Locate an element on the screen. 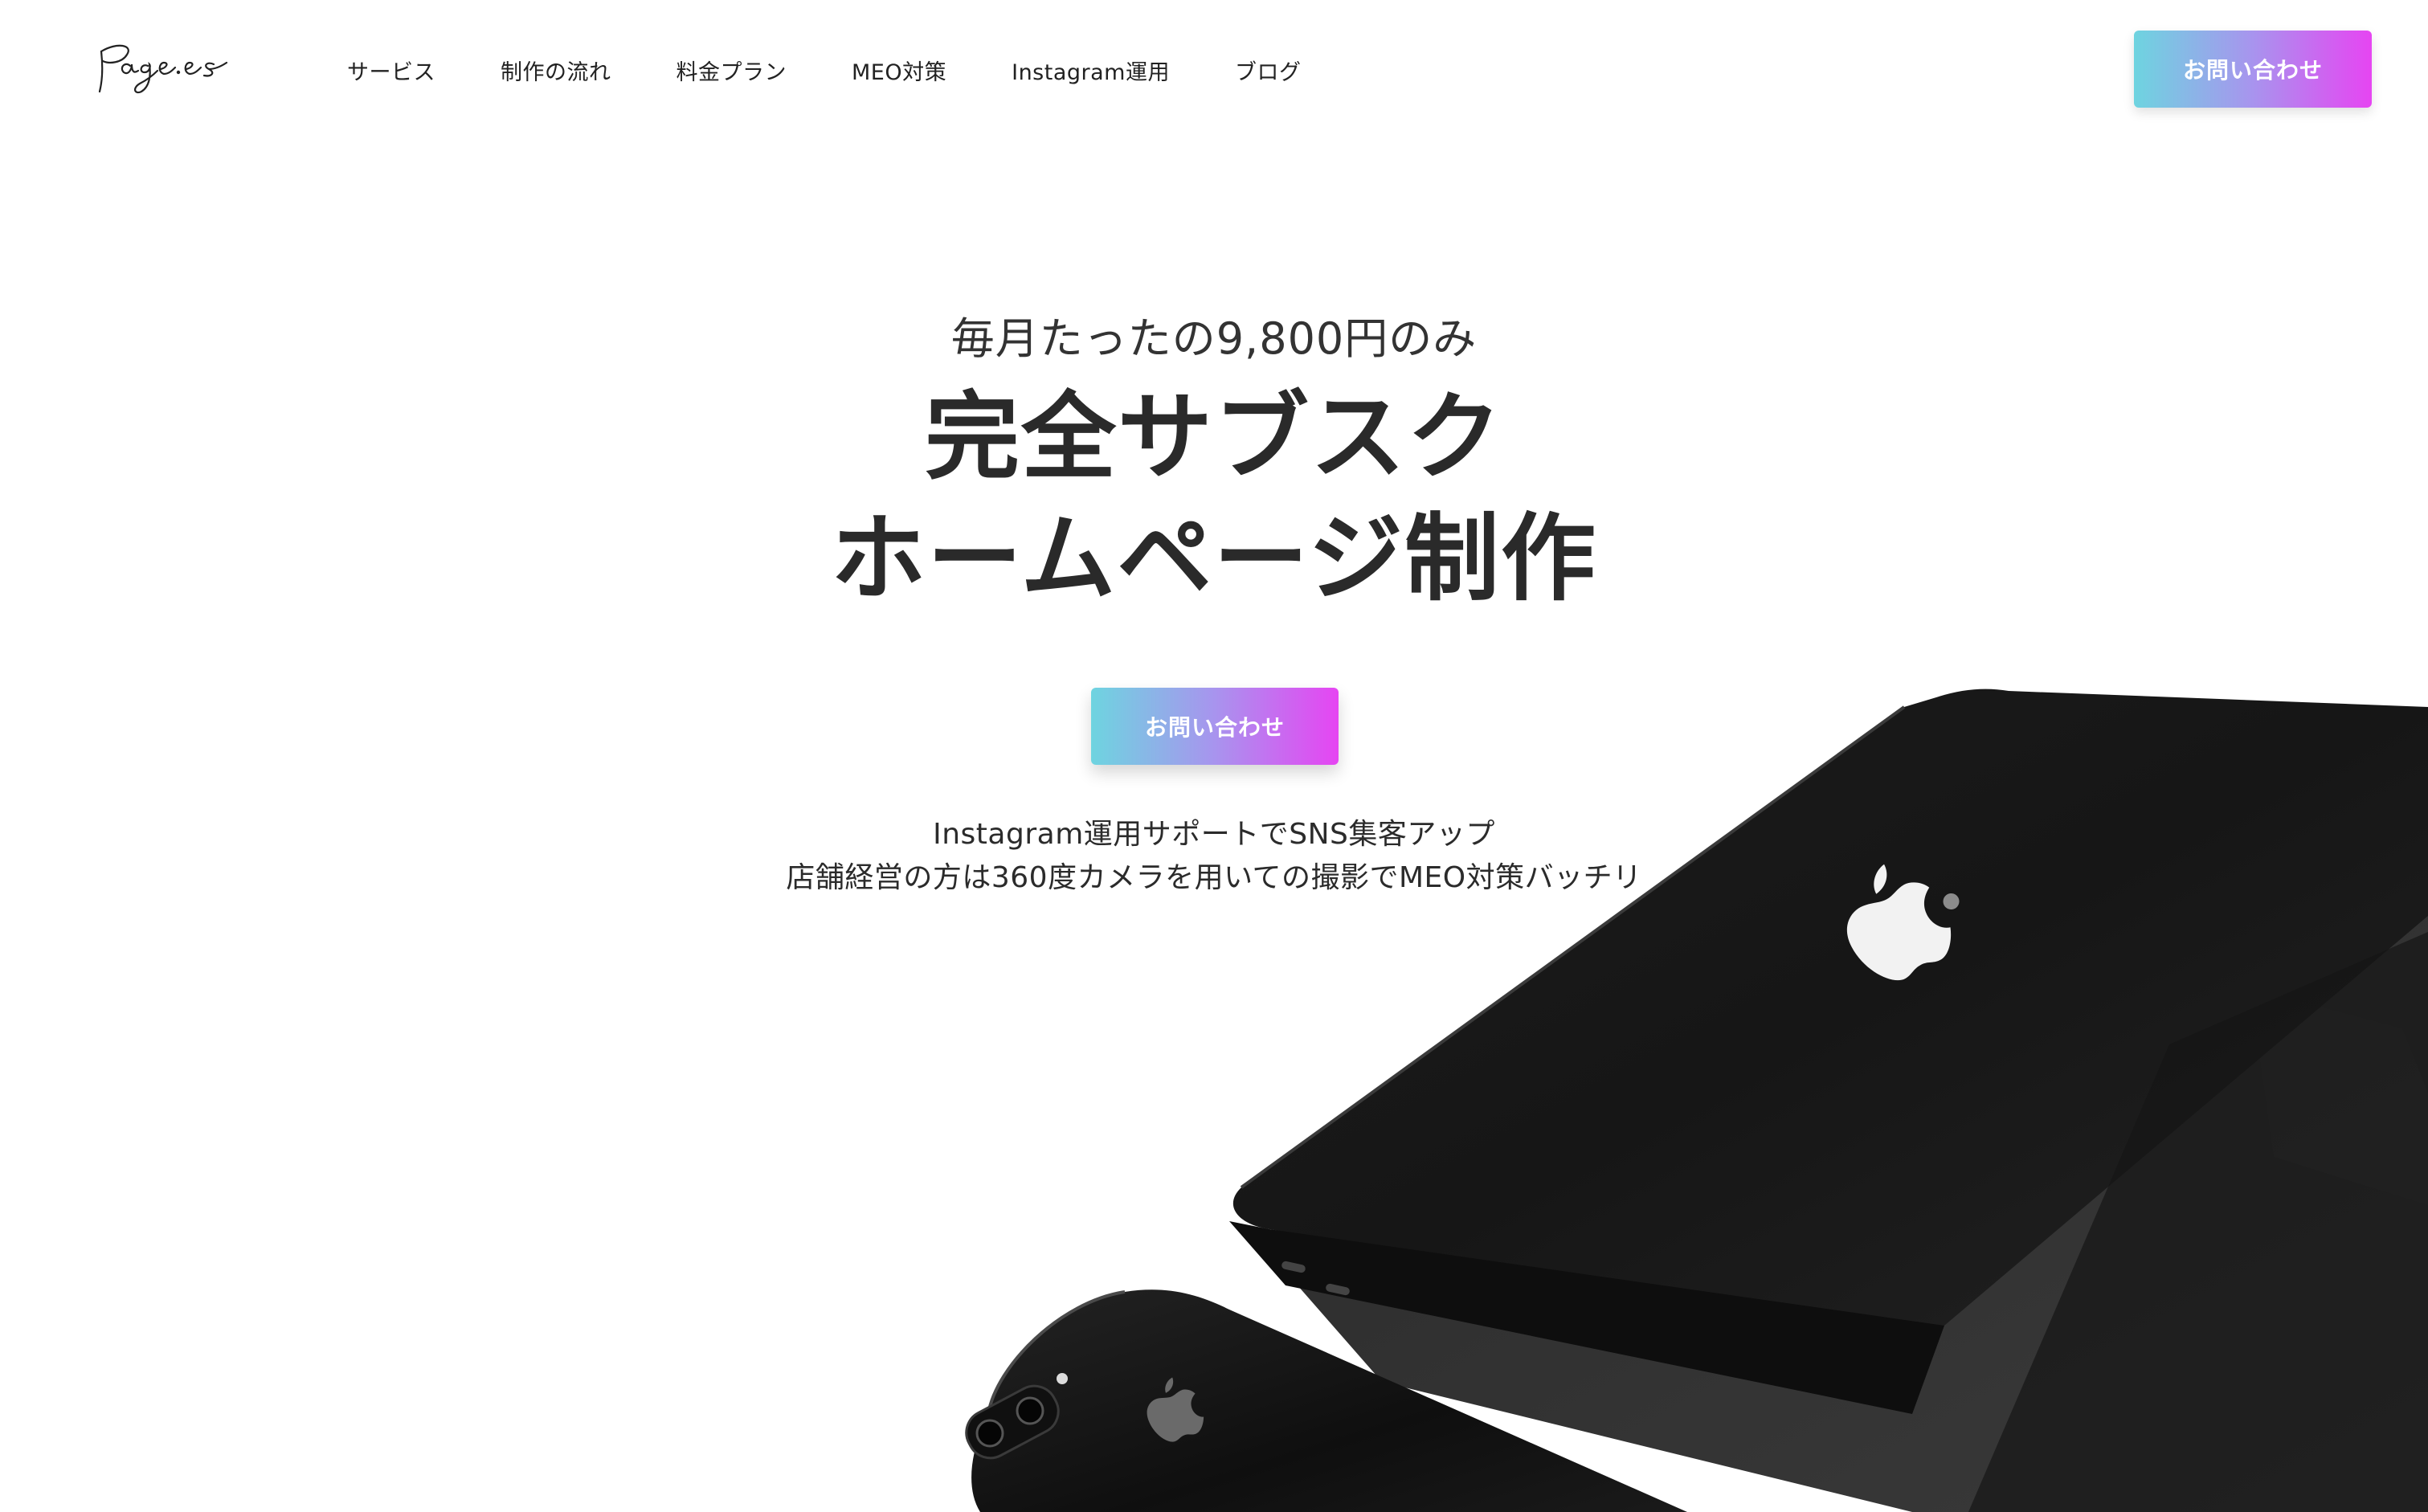  nav-item-blog: ブログ is located at coordinates (1268, 70).